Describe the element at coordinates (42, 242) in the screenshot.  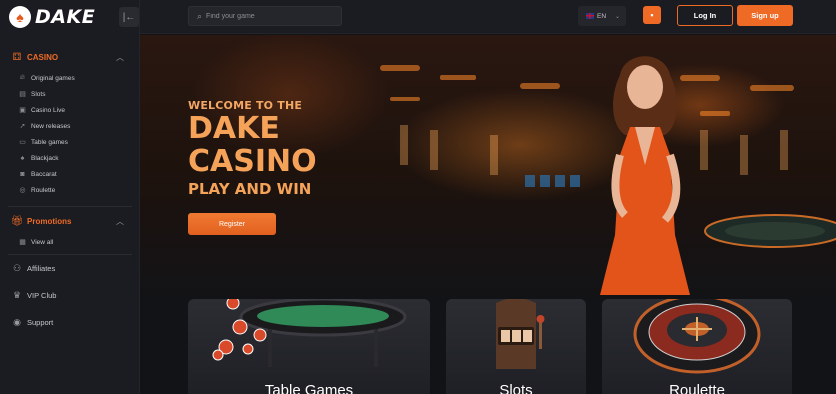
I see `sidebar-item-label: View all` at that location.